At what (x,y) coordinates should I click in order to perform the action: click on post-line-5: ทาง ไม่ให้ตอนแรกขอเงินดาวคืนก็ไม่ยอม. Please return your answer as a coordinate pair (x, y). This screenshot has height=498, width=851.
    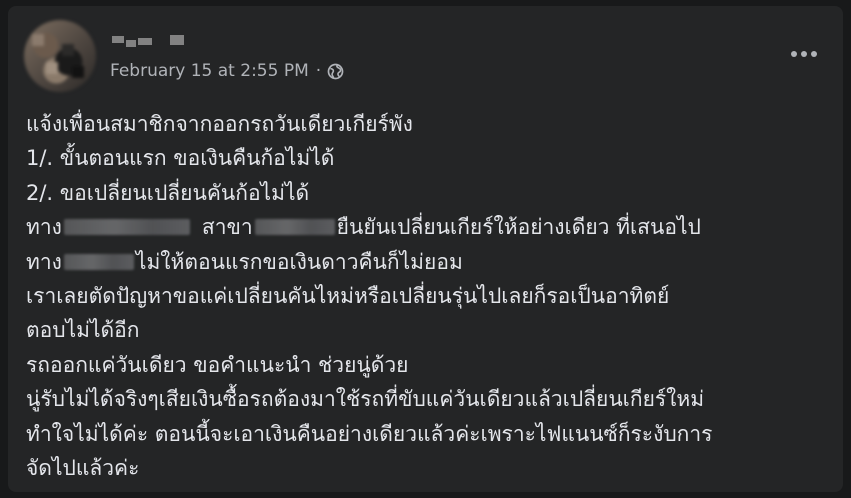
    Looking at the image, I should click on (428, 262).